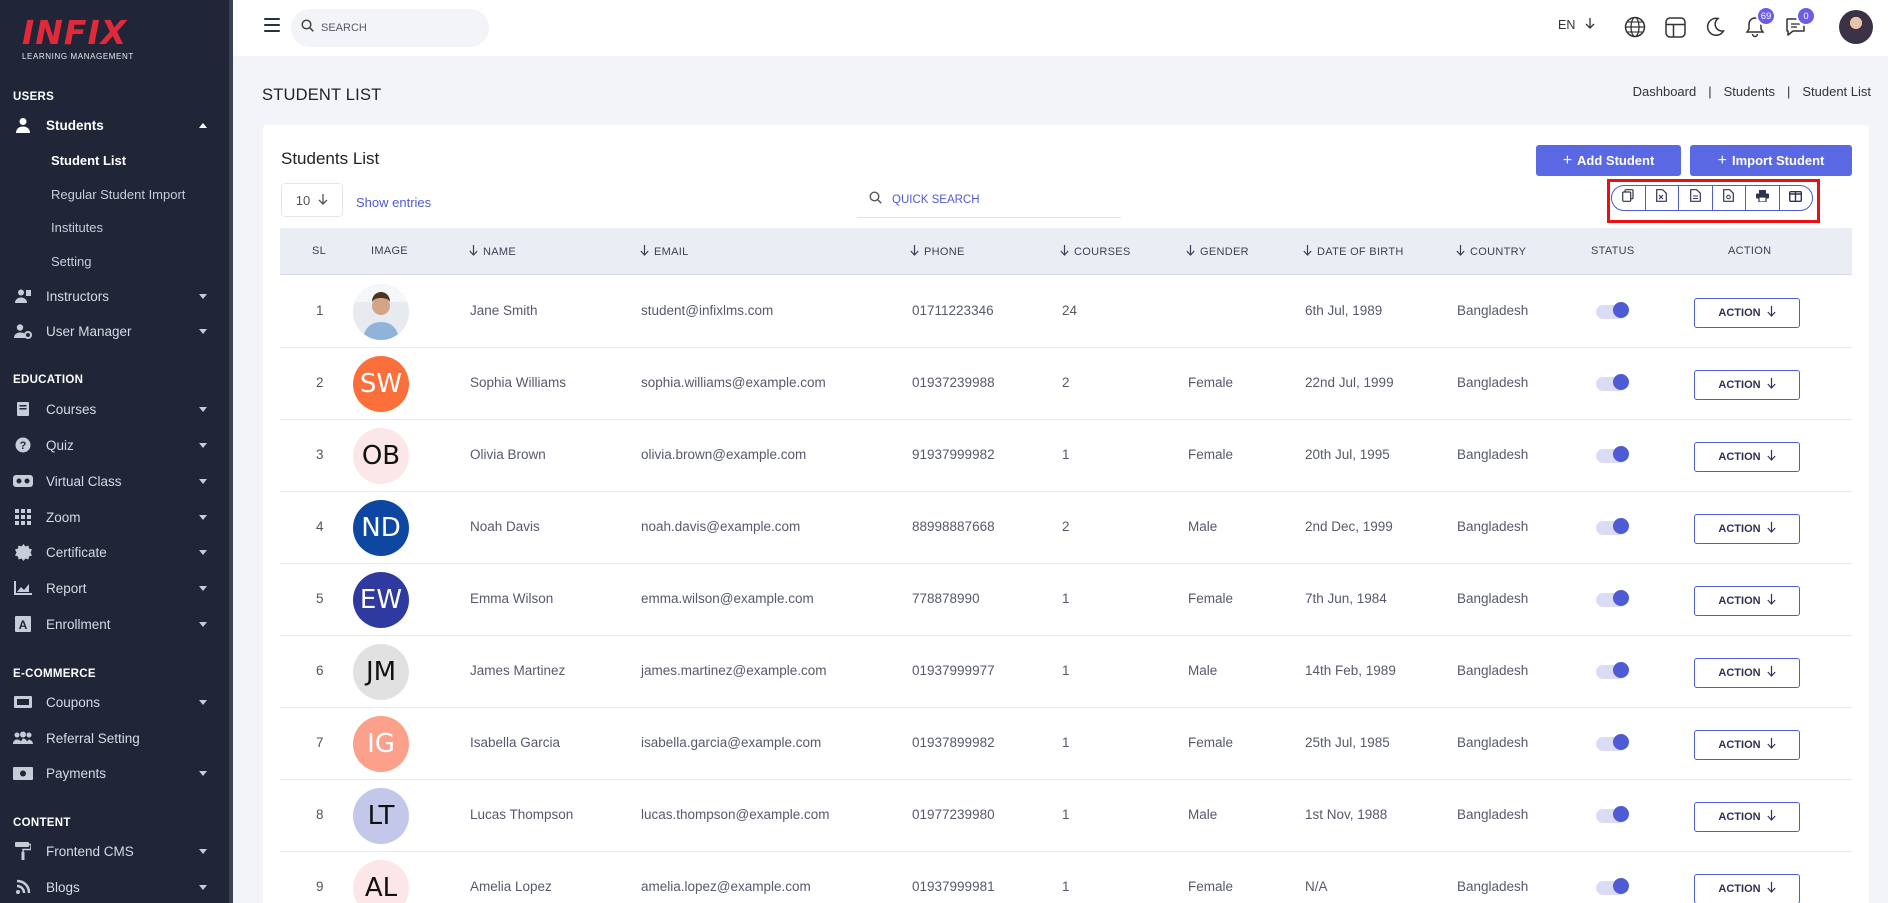 This screenshot has height=903, width=1888. I want to click on cell-email: noah.davis@example.com, so click(721, 526).